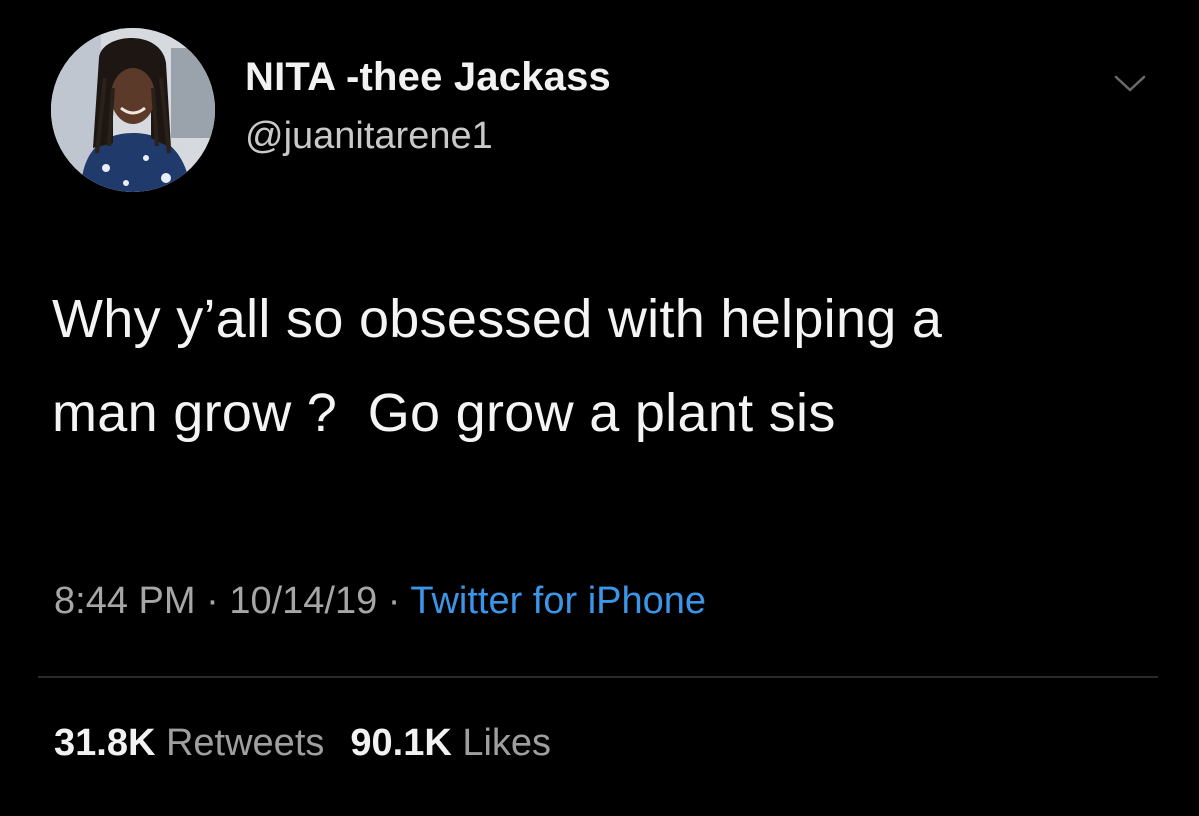  What do you see at coordinates (303, 601) in the screenshot?
I see `tweet-date: 10/14/19` at bounding box center [303, 601].